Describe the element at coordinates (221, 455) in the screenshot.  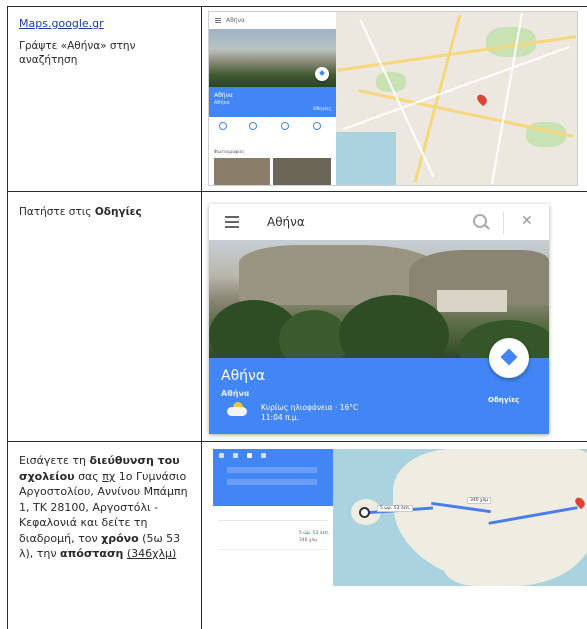
I see `car-icon` at that location.